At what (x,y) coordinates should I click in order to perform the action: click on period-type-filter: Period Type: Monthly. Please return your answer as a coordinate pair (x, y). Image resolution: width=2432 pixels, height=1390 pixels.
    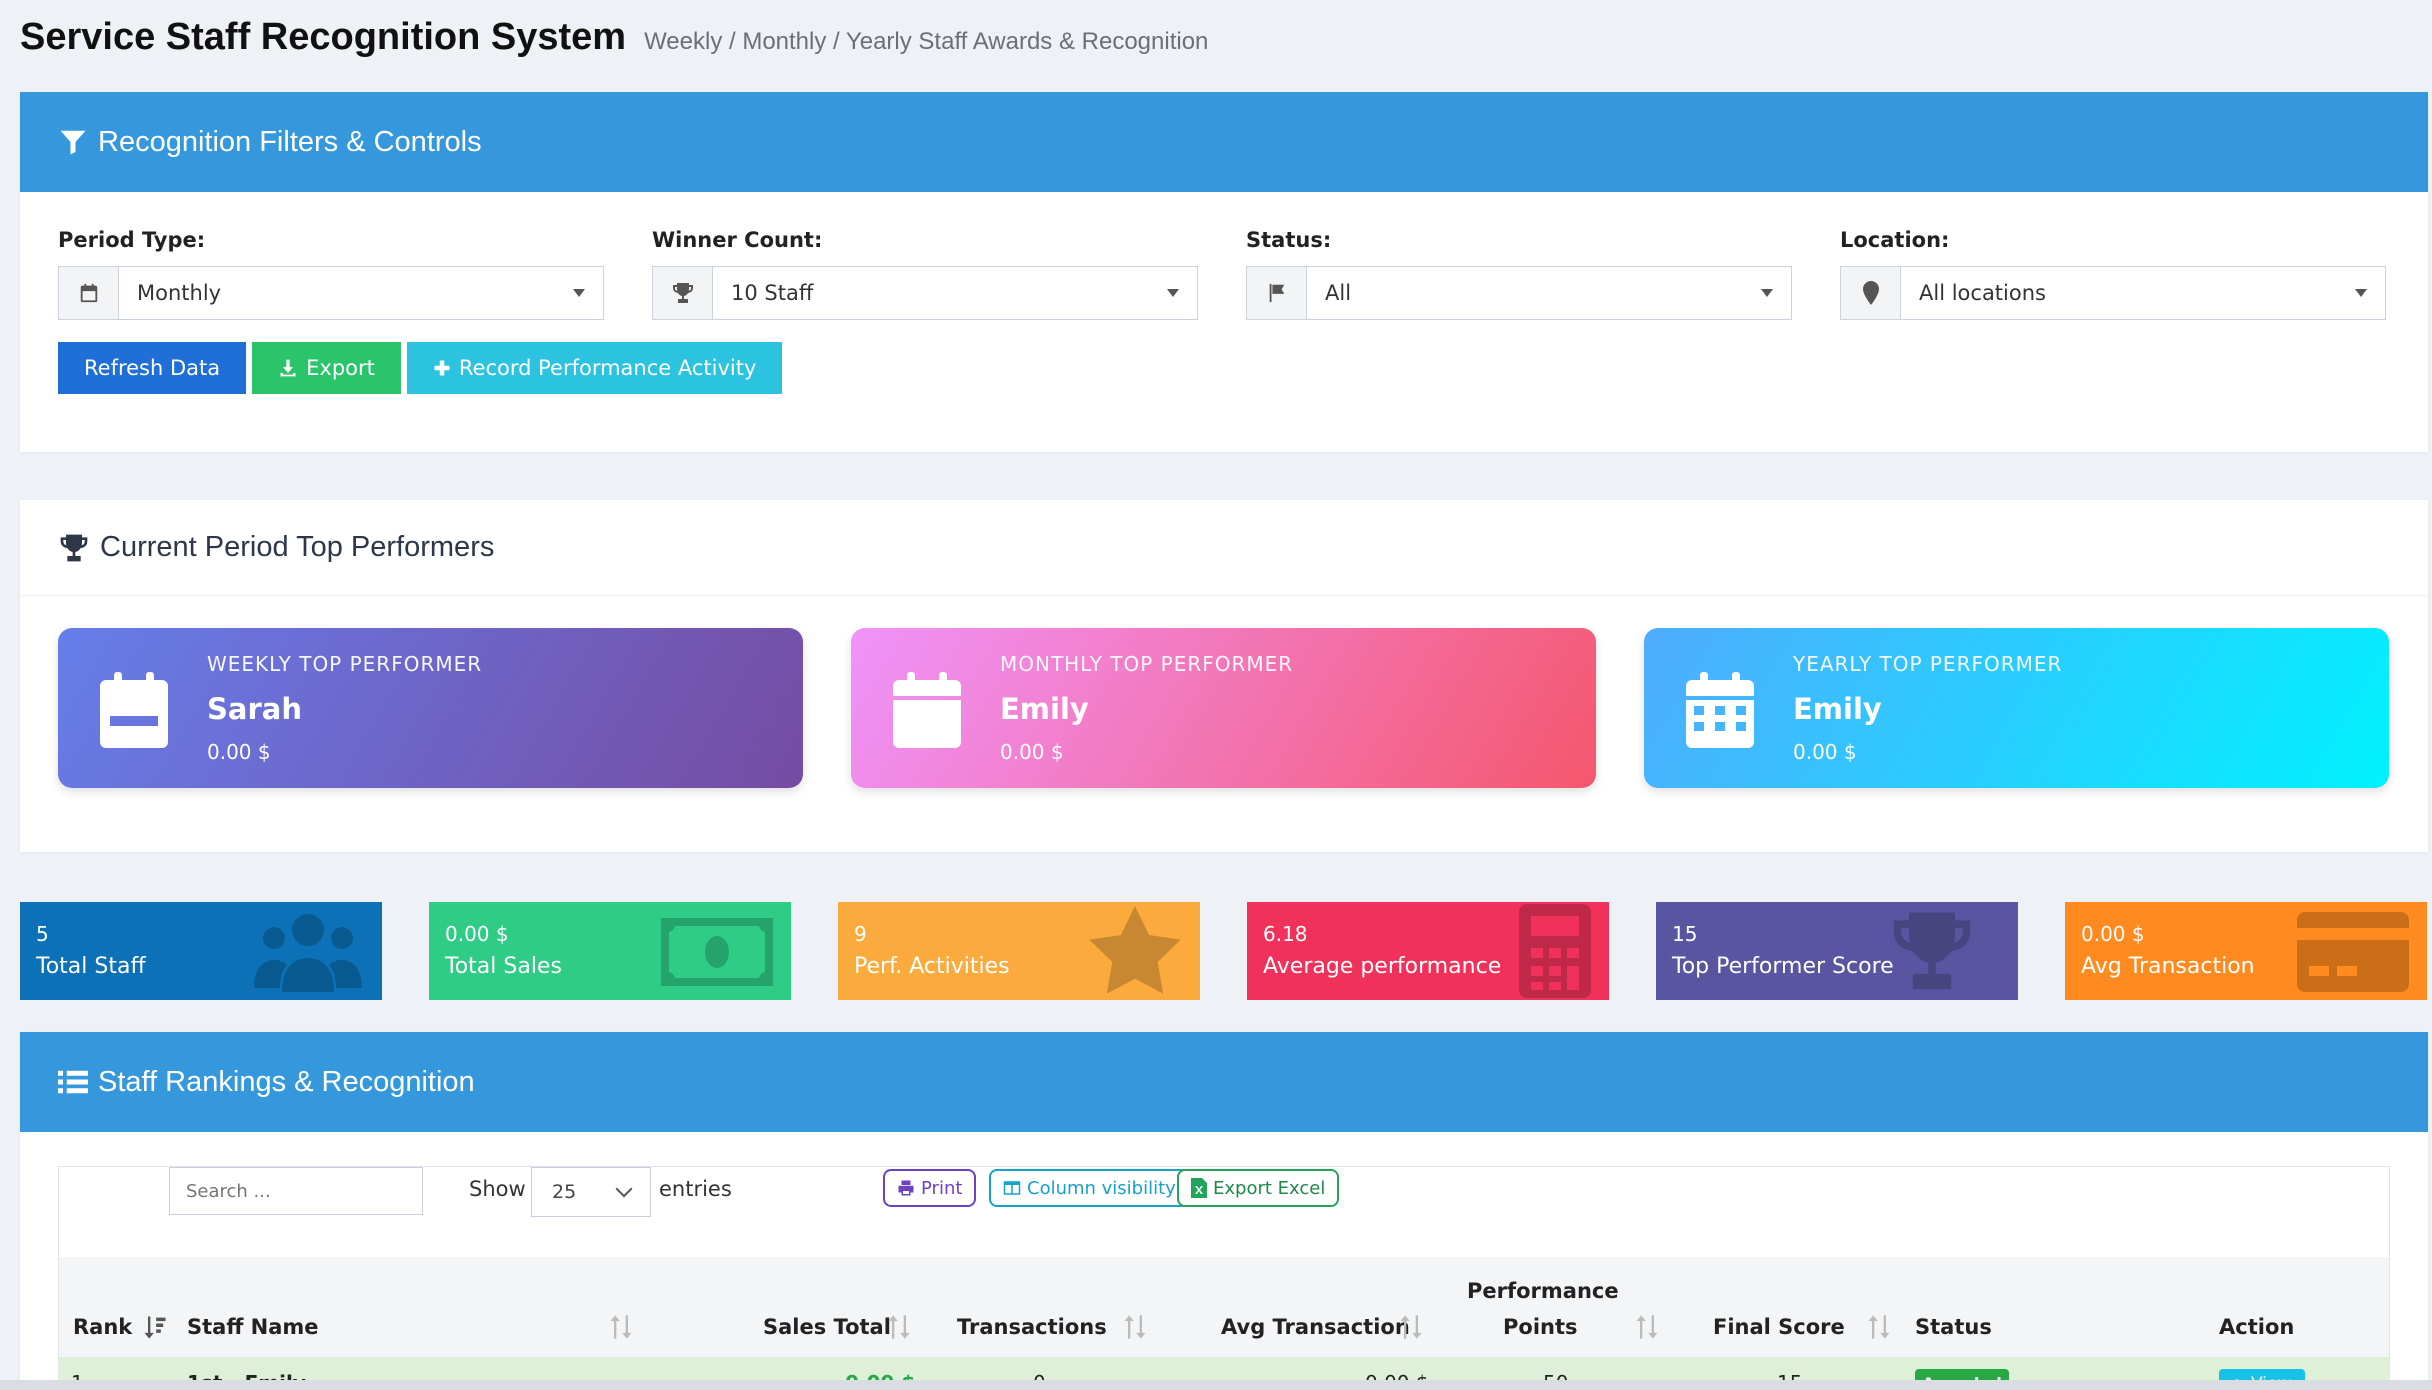
    Looking at the image, I should click on (331, 274).